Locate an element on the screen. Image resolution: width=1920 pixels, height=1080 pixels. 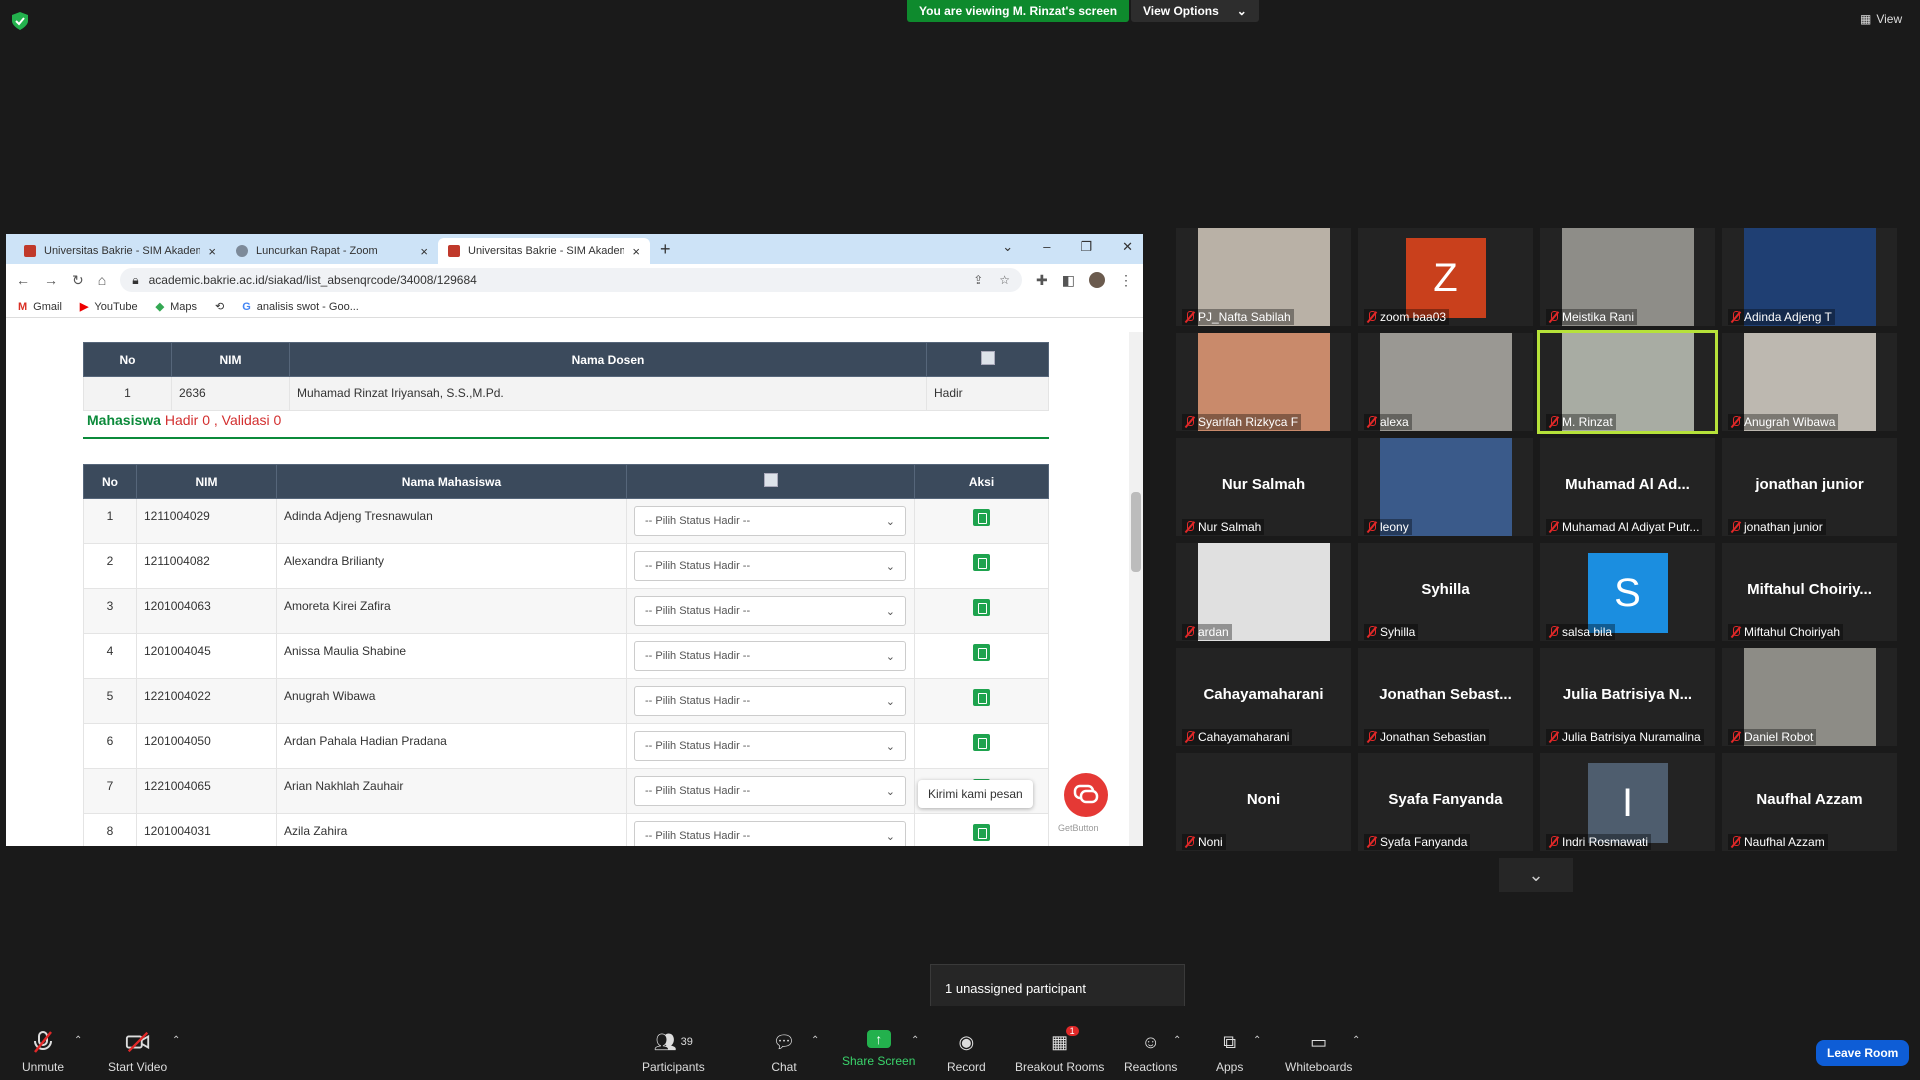
home-icon: ⌂ is located at coordinates (102, 280).